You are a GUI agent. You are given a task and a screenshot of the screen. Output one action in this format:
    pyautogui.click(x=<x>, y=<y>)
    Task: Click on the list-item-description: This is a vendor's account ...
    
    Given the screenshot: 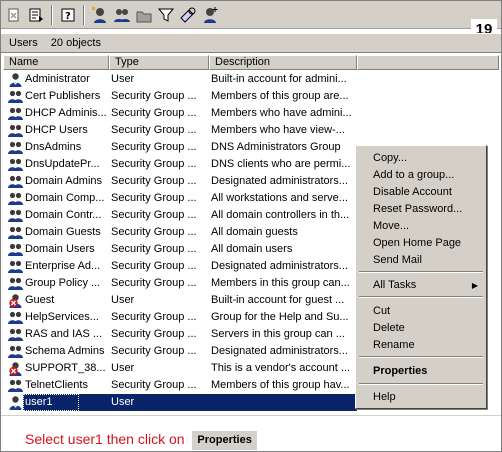 What is the action you would take?
    pyautogui.click(x=281, y=368)
    